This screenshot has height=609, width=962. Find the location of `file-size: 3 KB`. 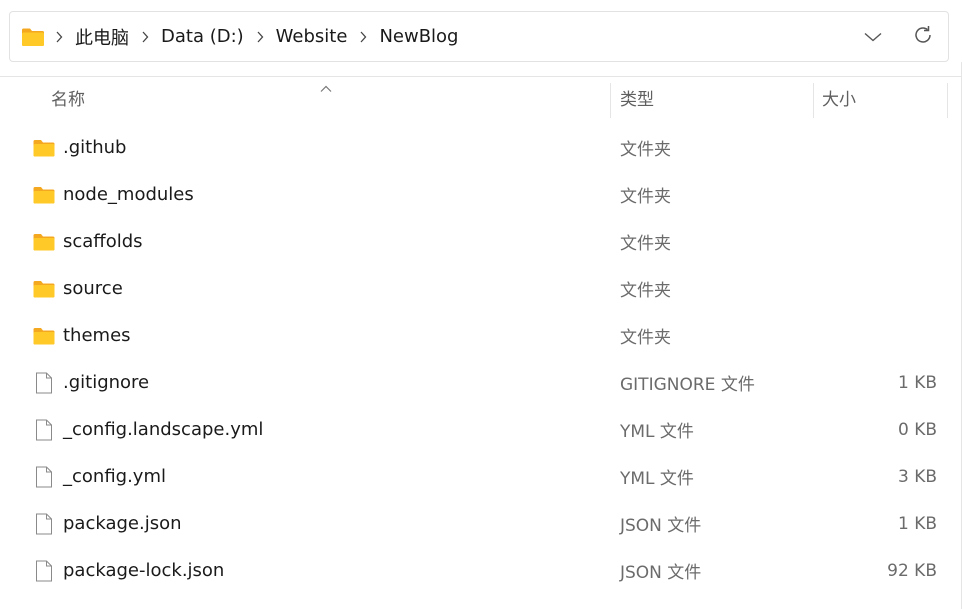

file-size: 3 KB is located at coordinates (917, 476).